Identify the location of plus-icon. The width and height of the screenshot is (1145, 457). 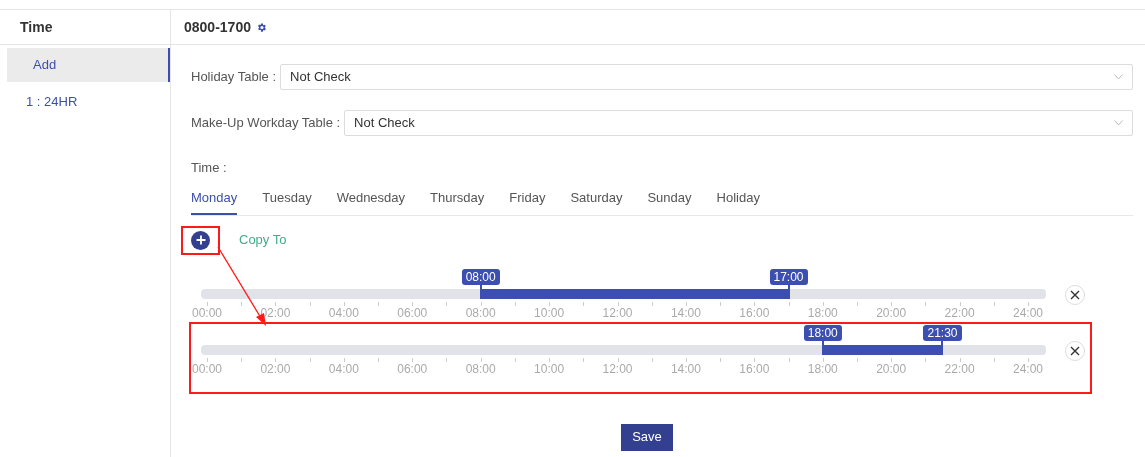
(200, 240).